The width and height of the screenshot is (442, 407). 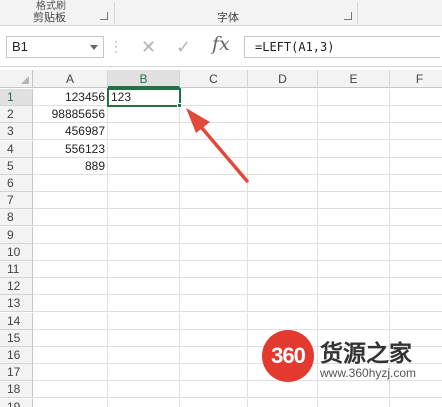 What do you see at coordinates (354, 201) in the screenshot?
I see `cell-e7` at bounding box center [354, 201].